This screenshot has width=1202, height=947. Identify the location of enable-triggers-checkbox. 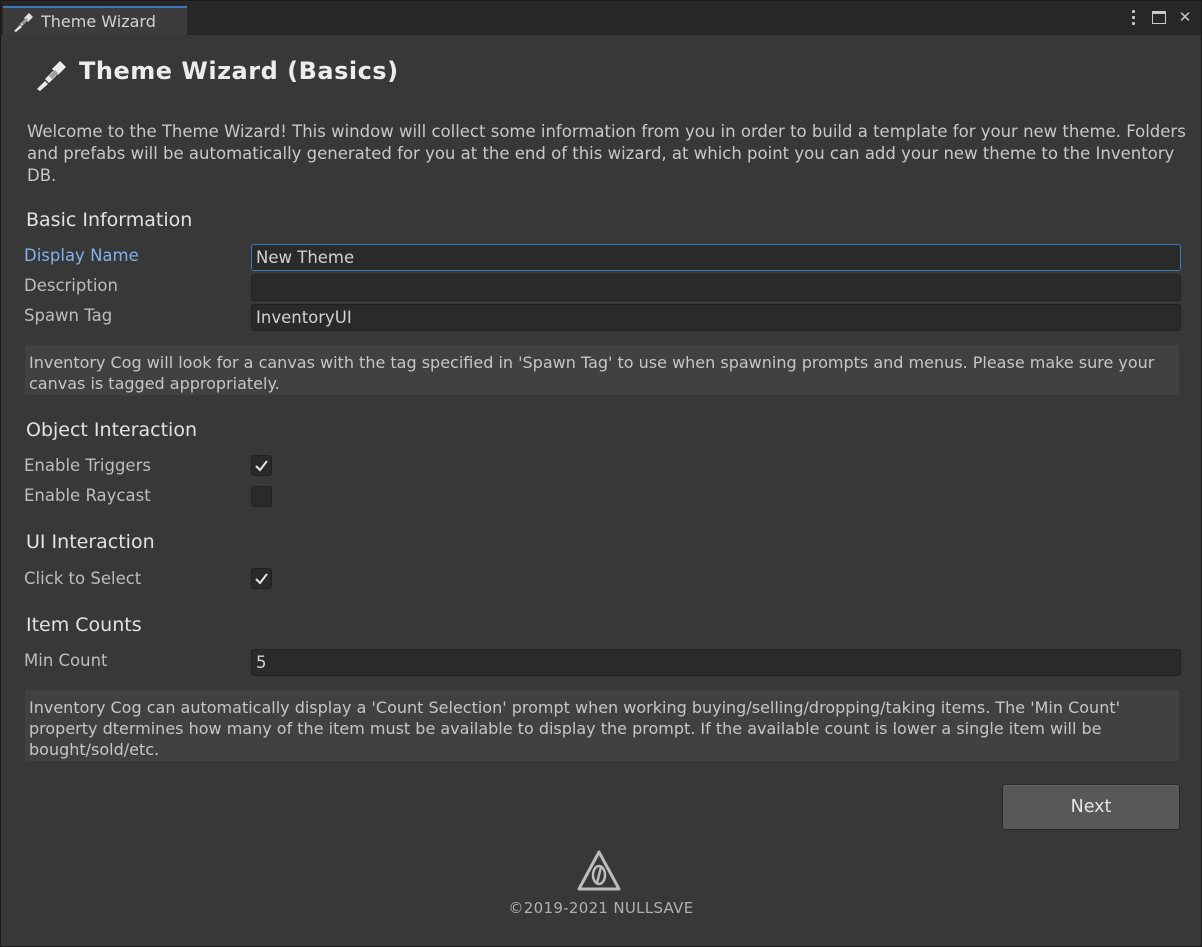
(261, 465).